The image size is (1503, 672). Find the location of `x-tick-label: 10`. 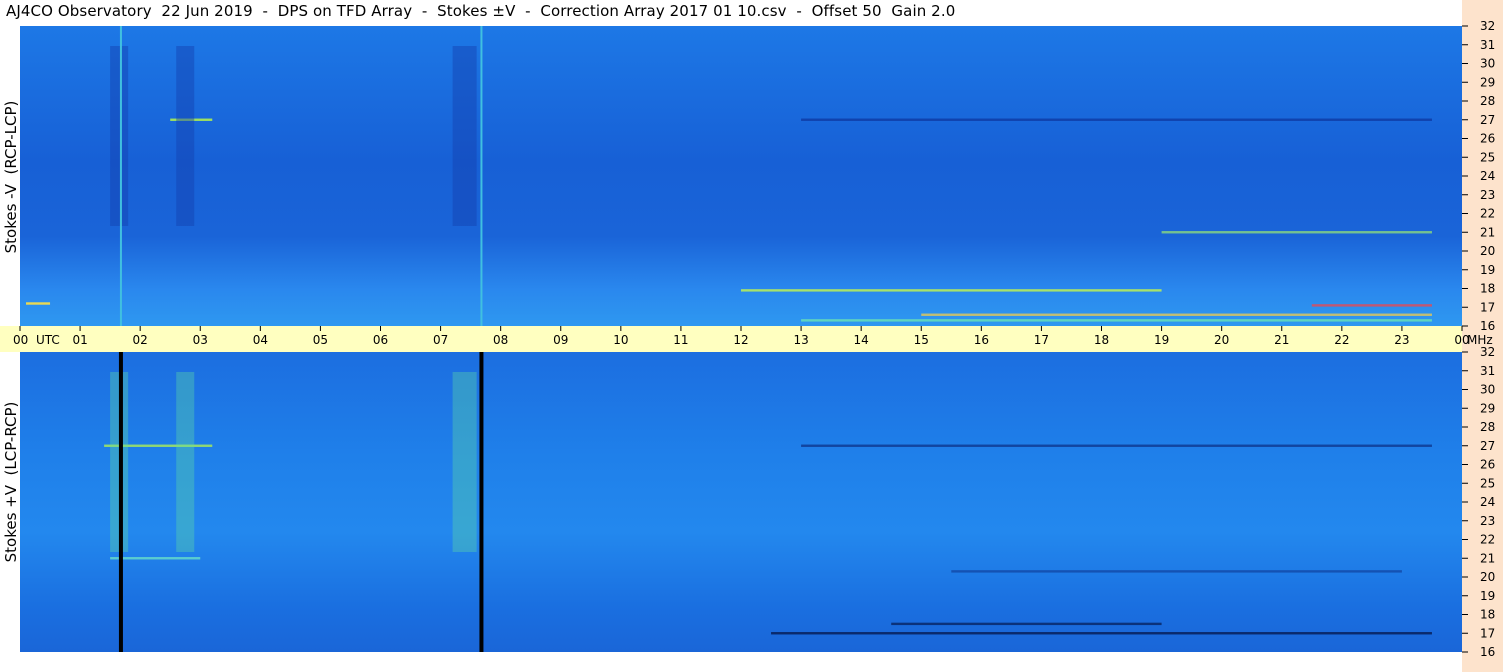

x-tick-label: 10 is located at coordinates (620, 340).